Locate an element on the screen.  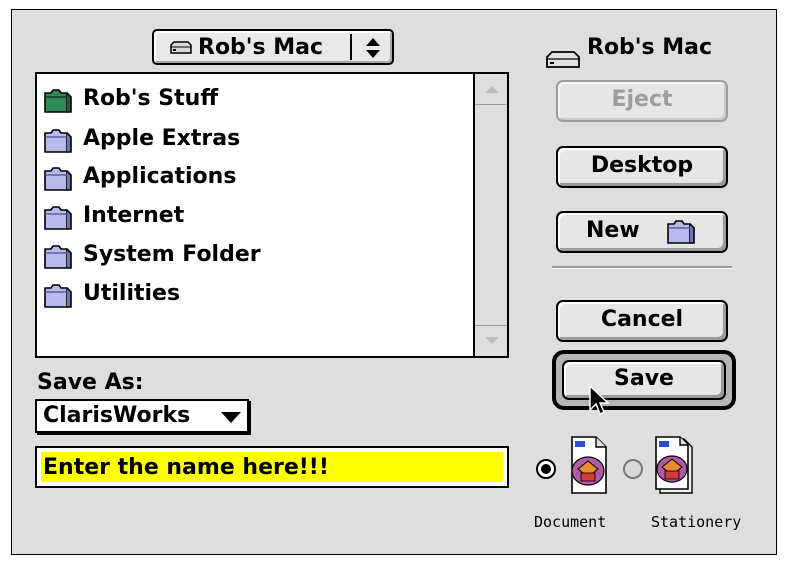
list-item-label: Applications is located at coordinates (160, 176).